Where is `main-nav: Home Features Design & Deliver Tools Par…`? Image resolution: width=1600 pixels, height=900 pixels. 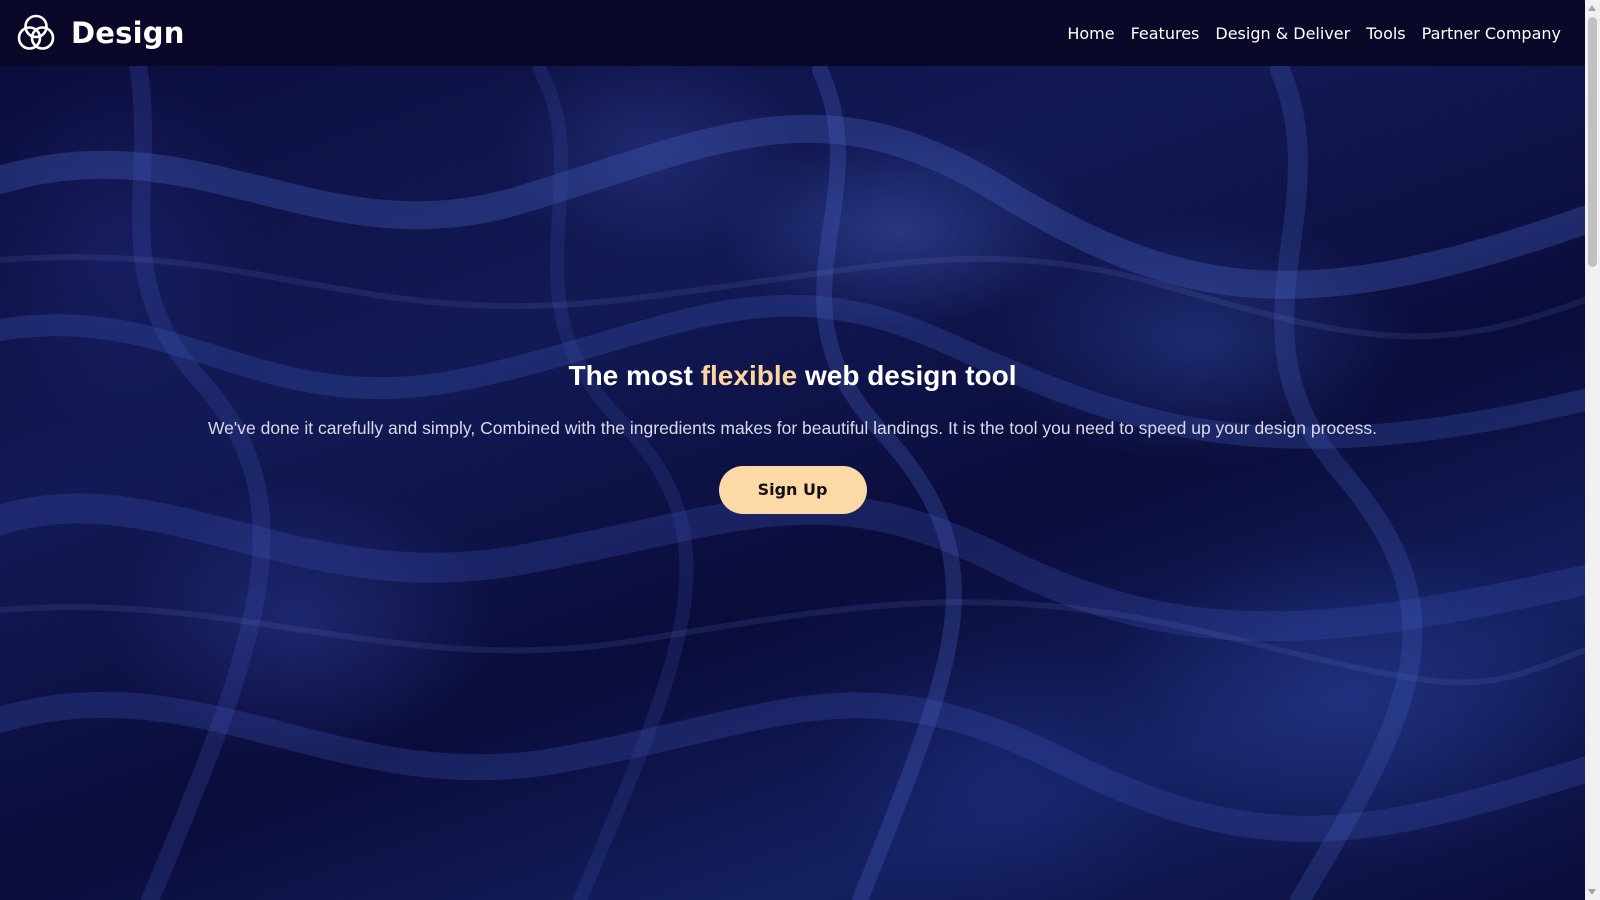
main-nav: Home Features Design & Deliver Tools Par… is located at coordinates (1314, 33).